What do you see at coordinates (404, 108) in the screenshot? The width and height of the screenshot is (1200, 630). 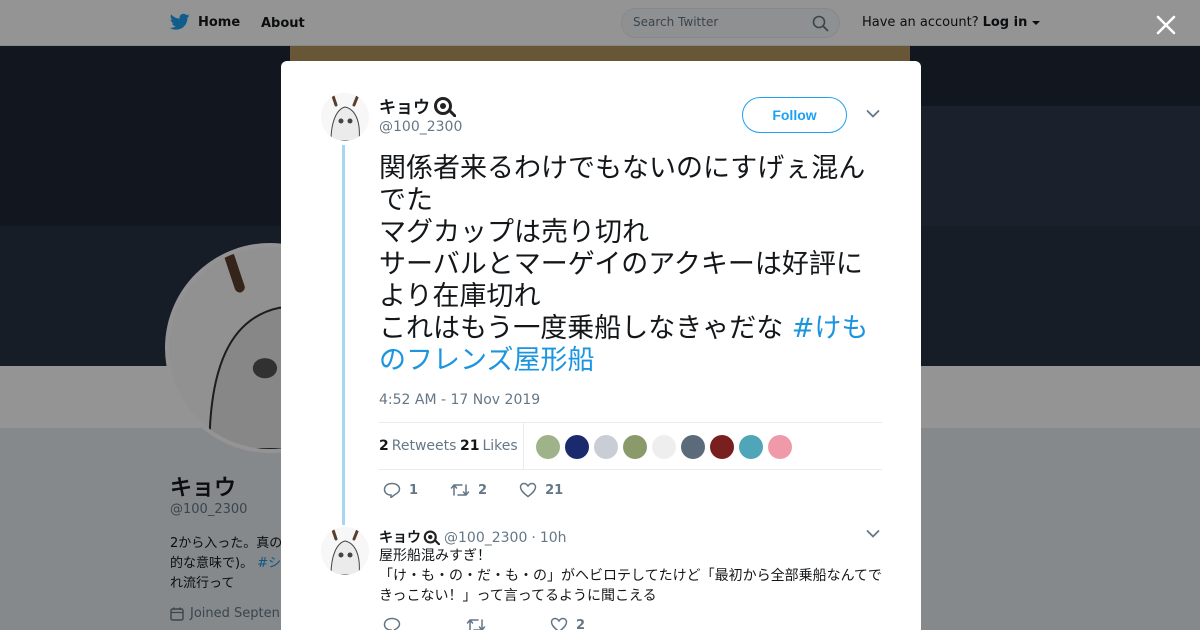 I see `author-name-text: キョウ` at bounding box center [404, 108].